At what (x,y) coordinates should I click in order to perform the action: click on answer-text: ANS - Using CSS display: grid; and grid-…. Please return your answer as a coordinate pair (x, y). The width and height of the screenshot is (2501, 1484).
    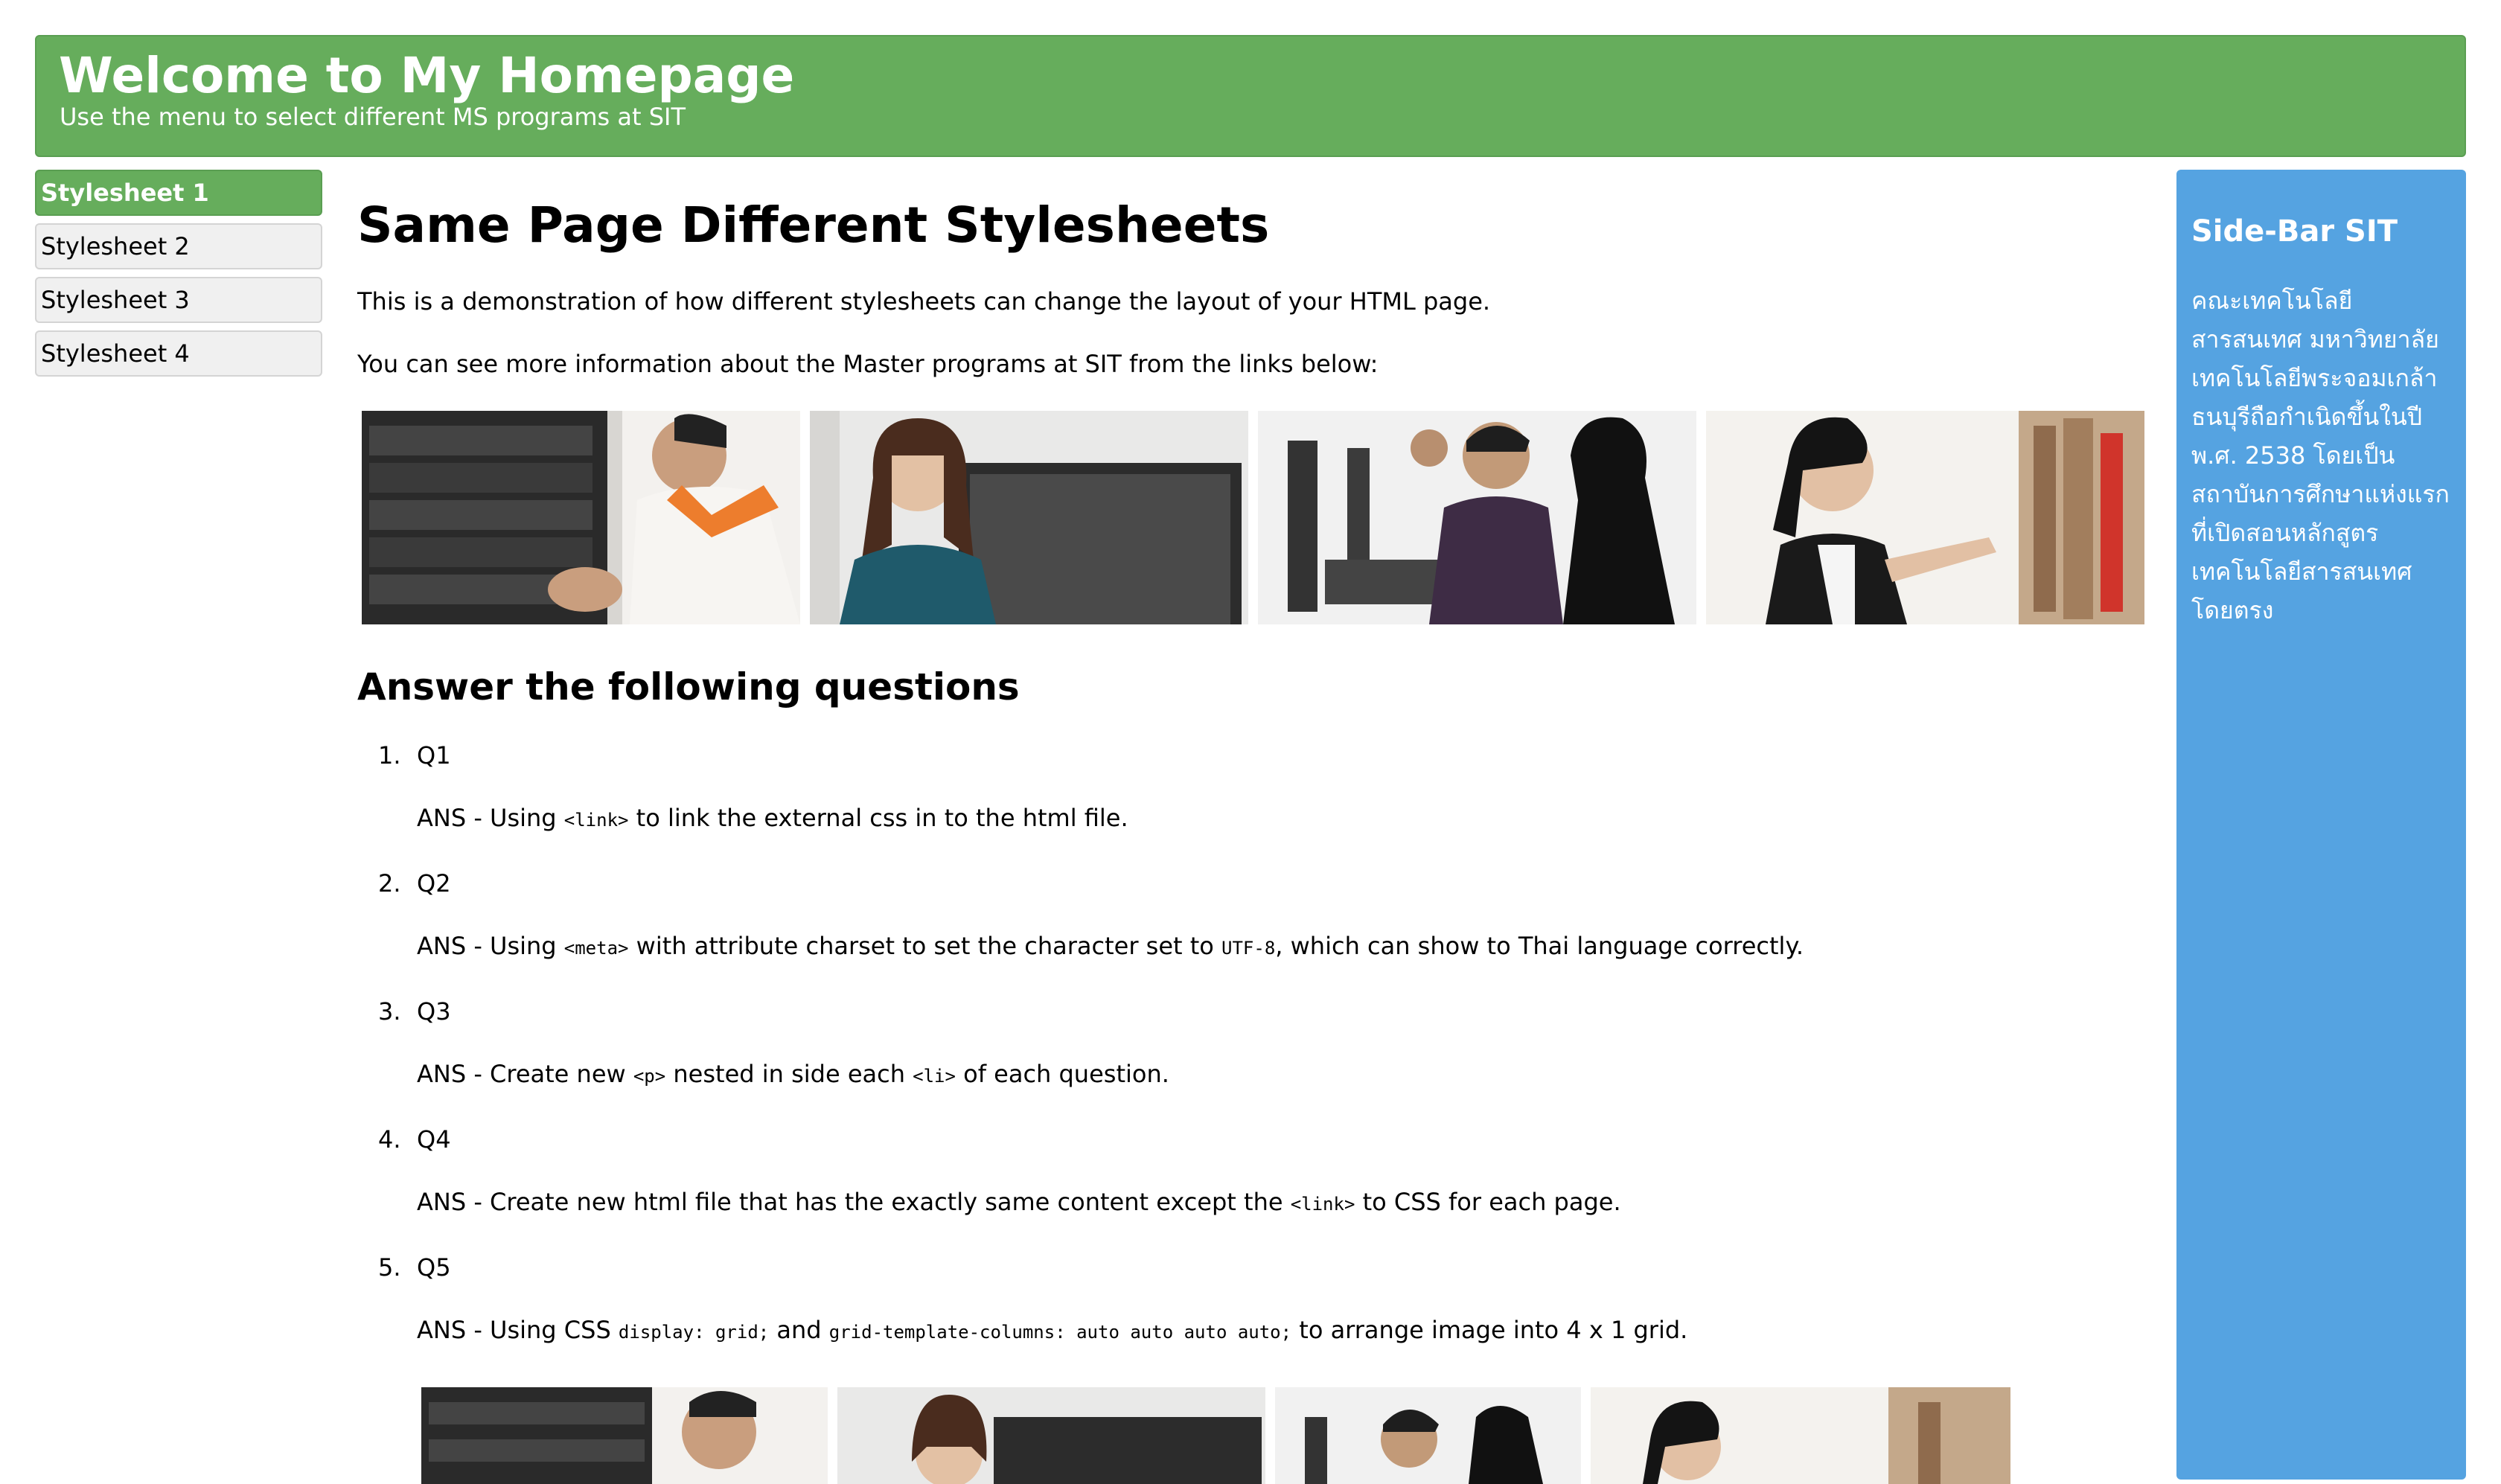
    Looking at the image, I should click on (1052, 1330).